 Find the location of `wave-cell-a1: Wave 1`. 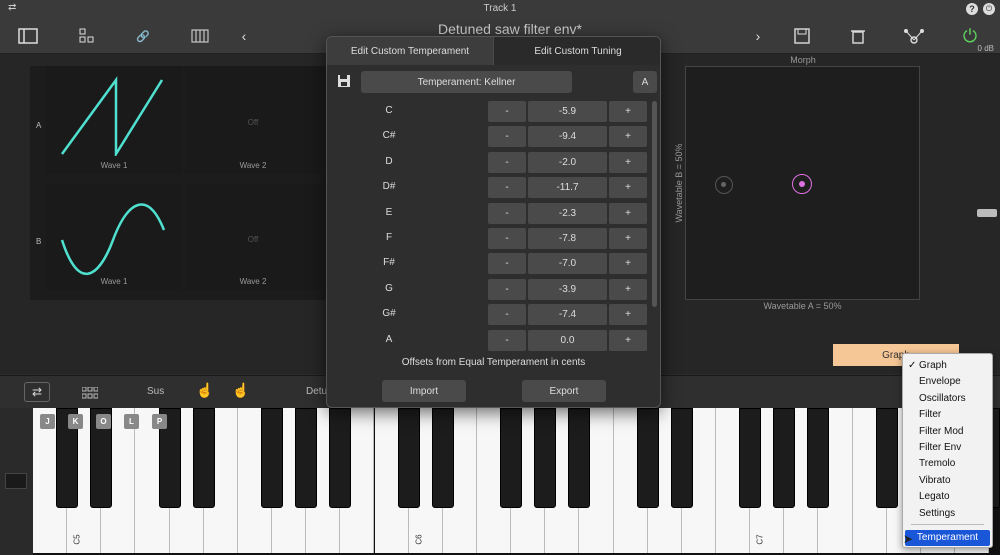

wave-cell-a1: Wave 1 is located at coordinates (114, 120).